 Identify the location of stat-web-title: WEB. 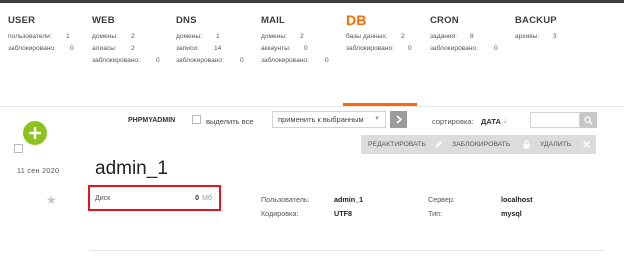
(103, 23).